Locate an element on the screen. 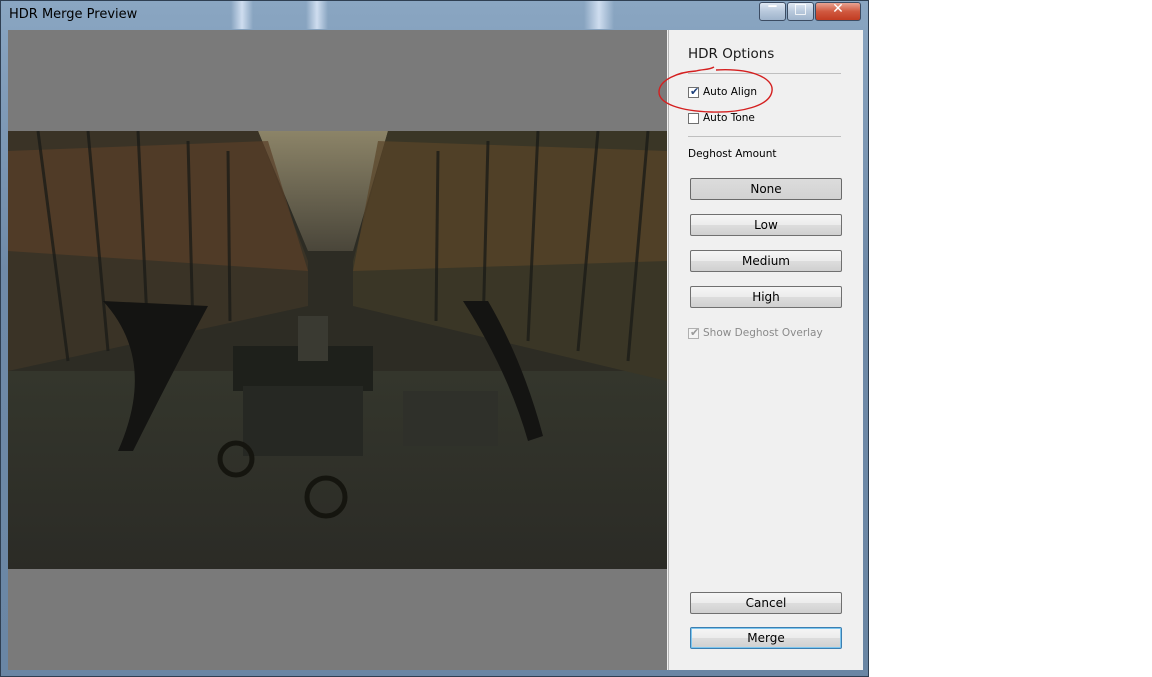 This screenshot has height=677, width=1152. deghost-amount-label: Deghost Amount is located at coordinates (732, 154).